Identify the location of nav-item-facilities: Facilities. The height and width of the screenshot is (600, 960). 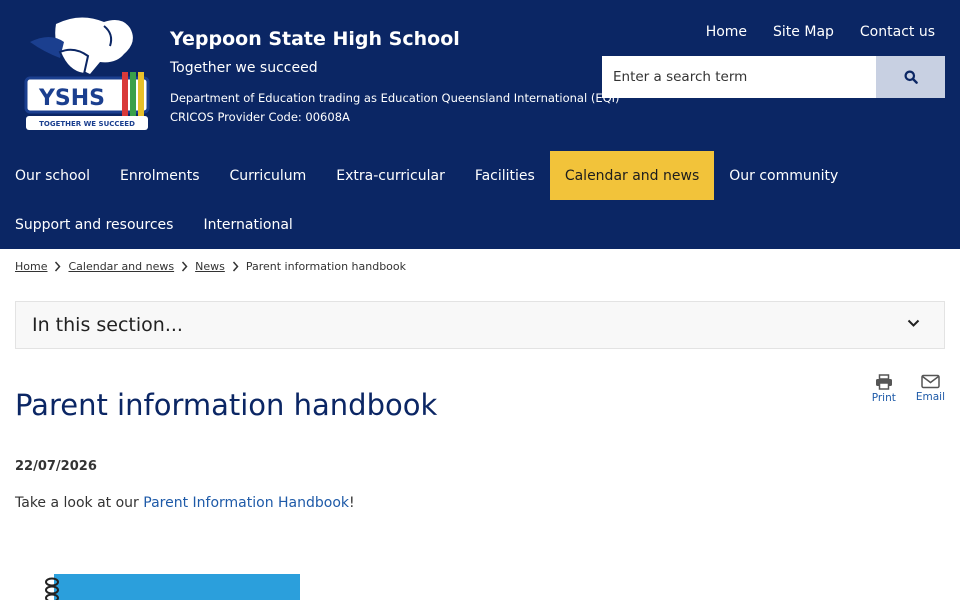
(505, 175).